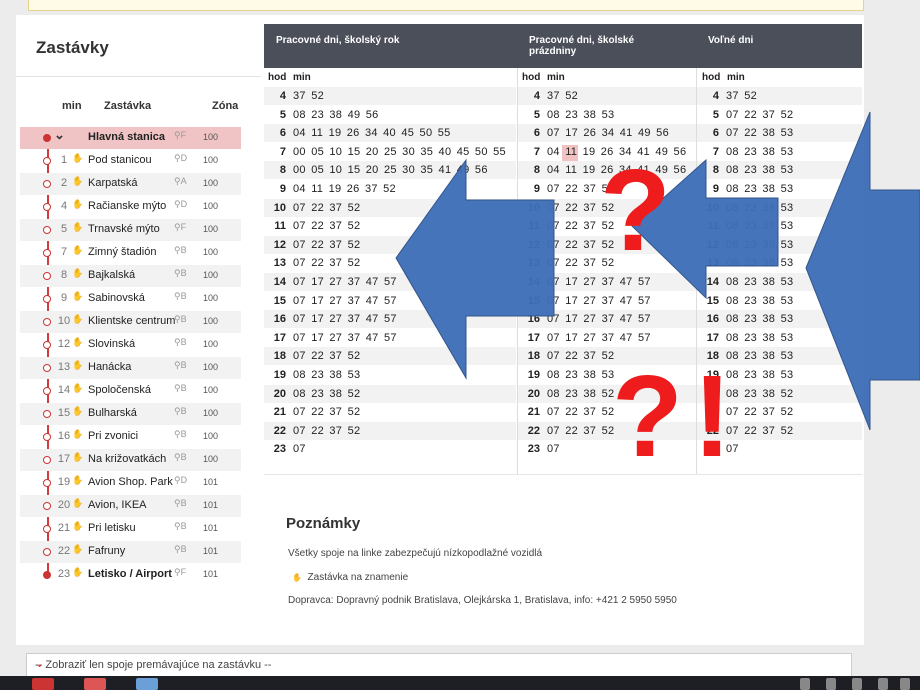 This screenshot has height=690, width=920. Describe the element at coordinates (43, 684) in the screenshot. I see `chrome-icon` at that location.